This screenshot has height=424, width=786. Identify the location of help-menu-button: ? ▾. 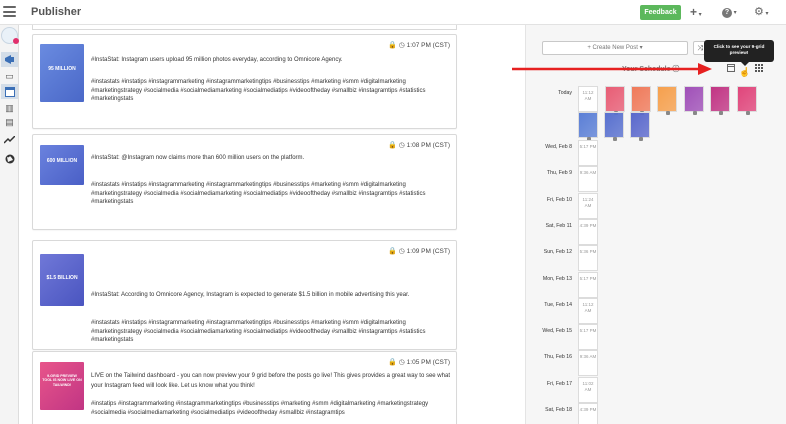
(729, 12).